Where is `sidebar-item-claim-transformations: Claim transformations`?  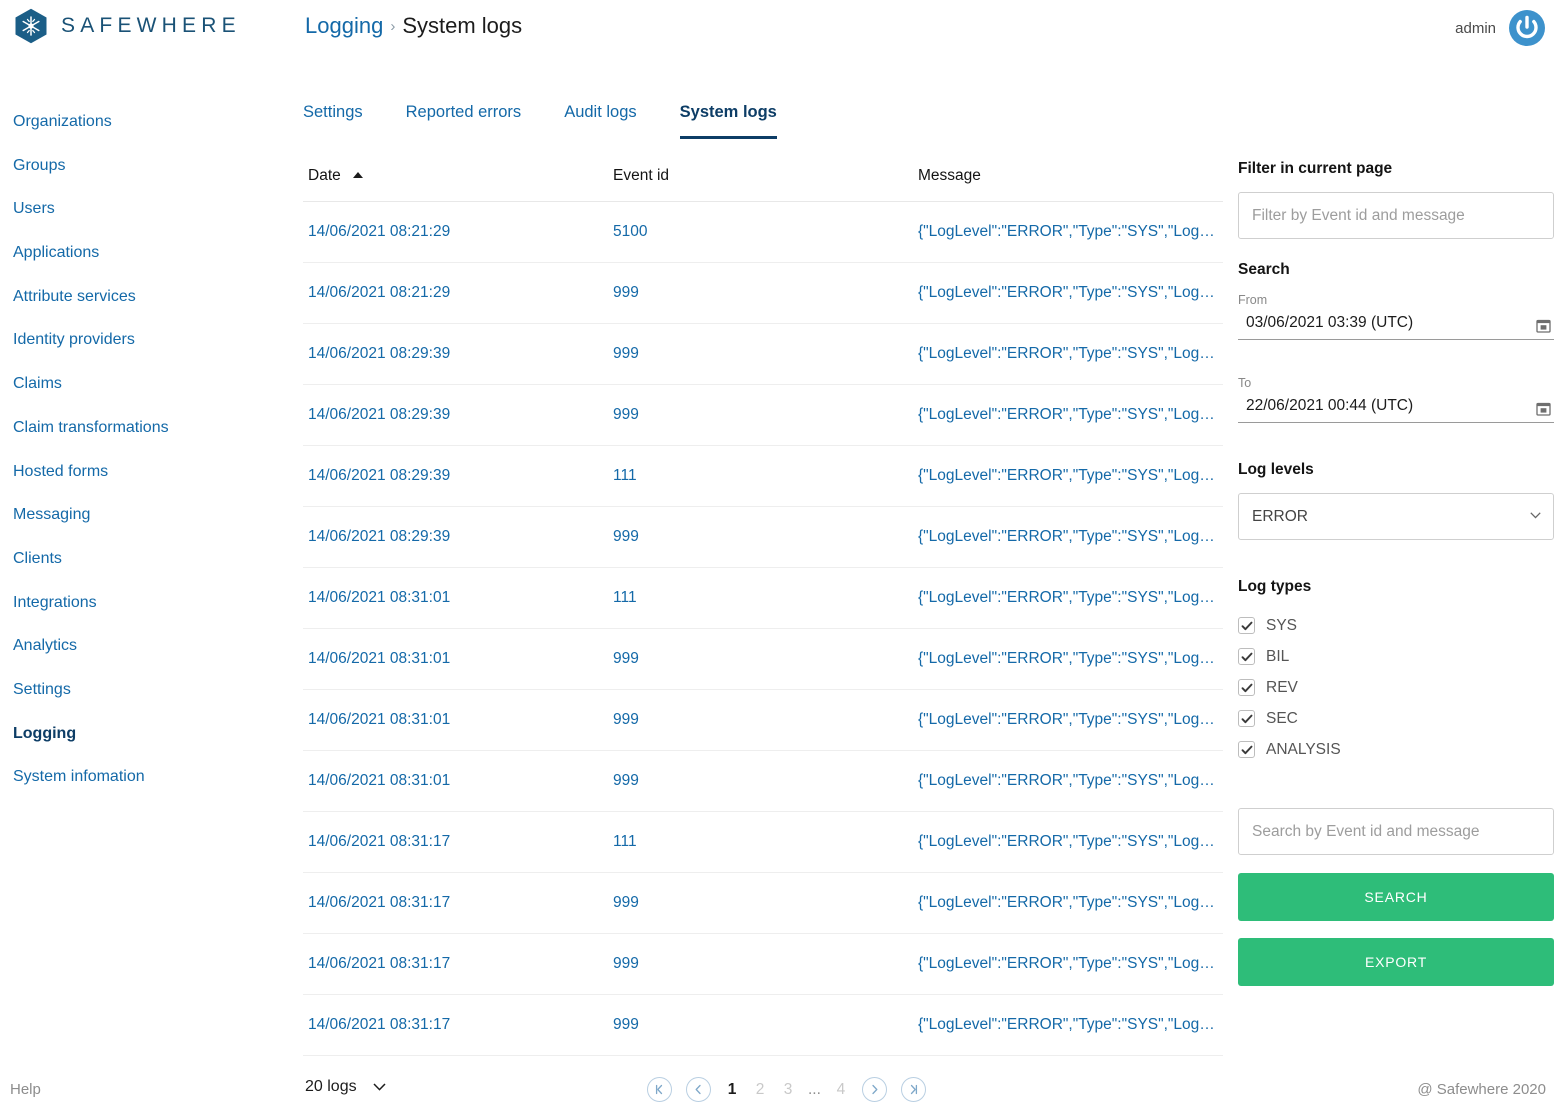 sidebar-item-claim-transformations: Claim transformations is located at coordinates (145, 428).